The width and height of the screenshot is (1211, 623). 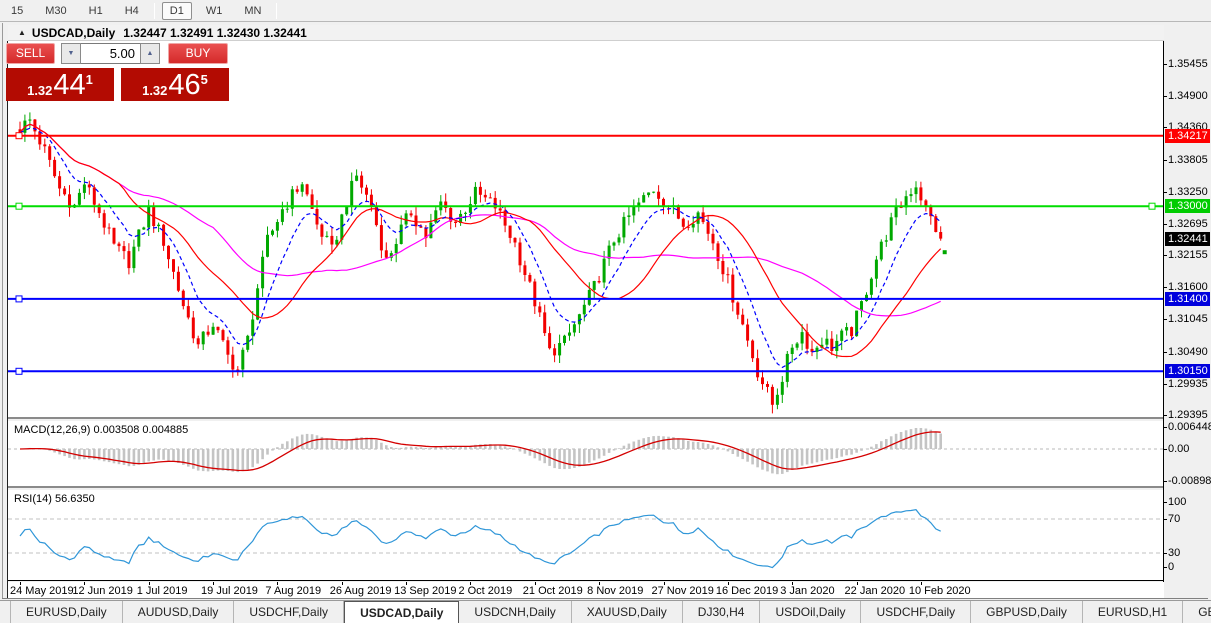 What do you see at coordinates (1187, 206) in the screenshot?
I see `hline-price-label: 1.33000` at bounding box center [1187, 206].